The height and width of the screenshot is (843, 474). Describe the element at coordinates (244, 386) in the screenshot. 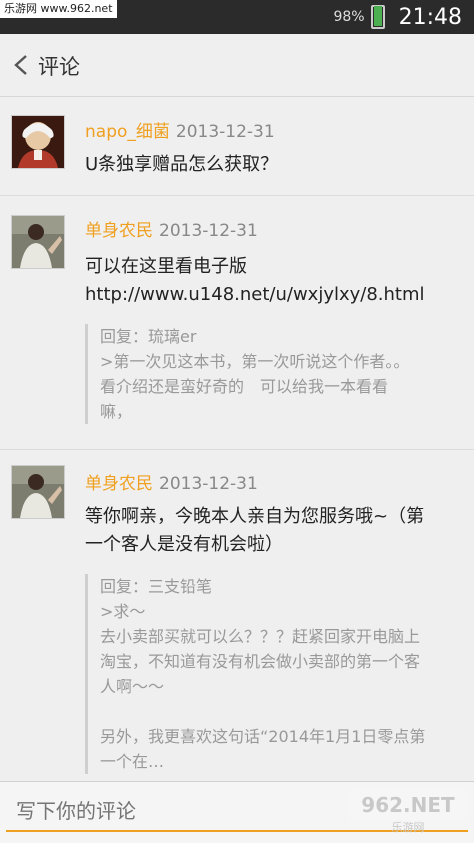

I see `quote-line: 看介绍还是蛮好奇的 可以给我一本看看` at that location.